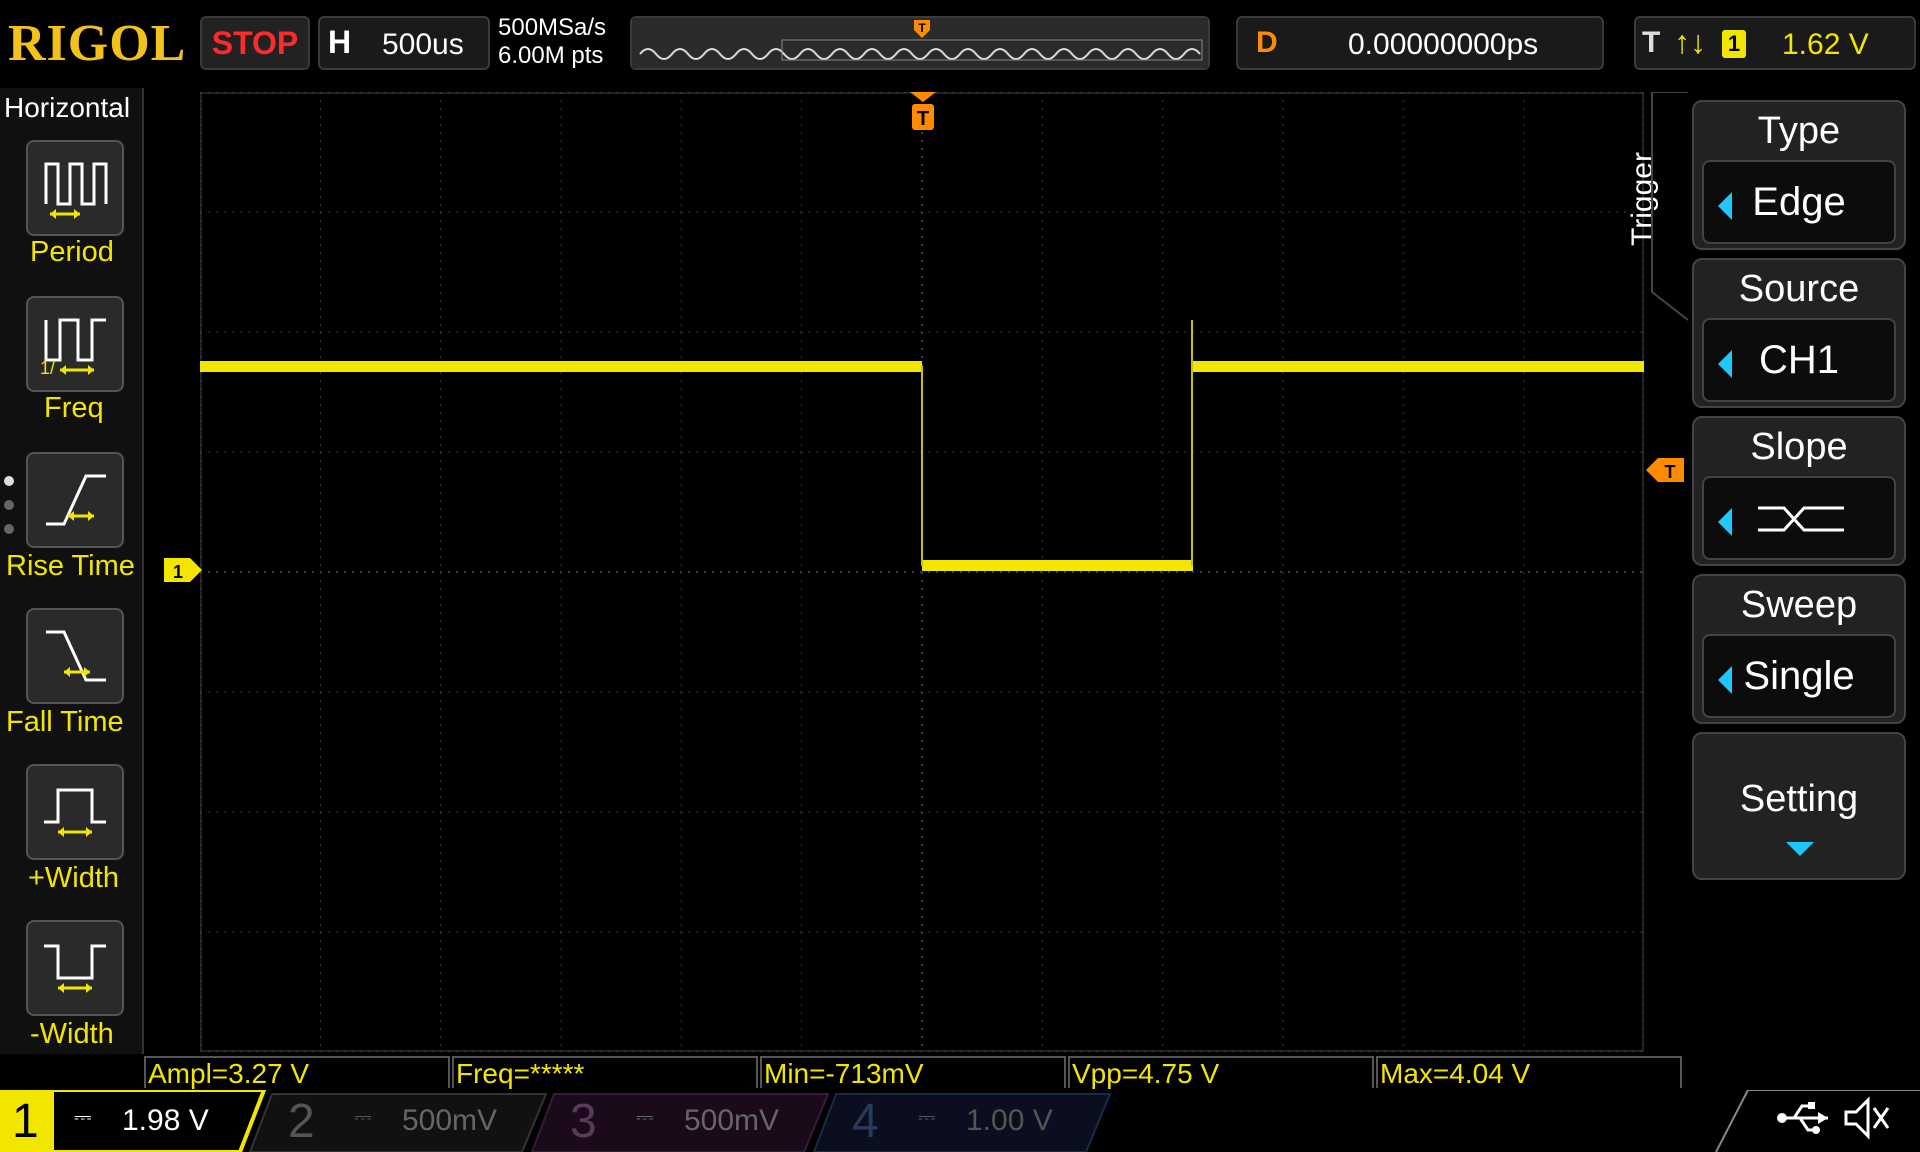 The height and width of the screenshot is (1152, 1920). What do you see at coordinates (65, 722) in the screenshot?
I see `fall-time-label: Fall Time` at bounding box center [65, 722].